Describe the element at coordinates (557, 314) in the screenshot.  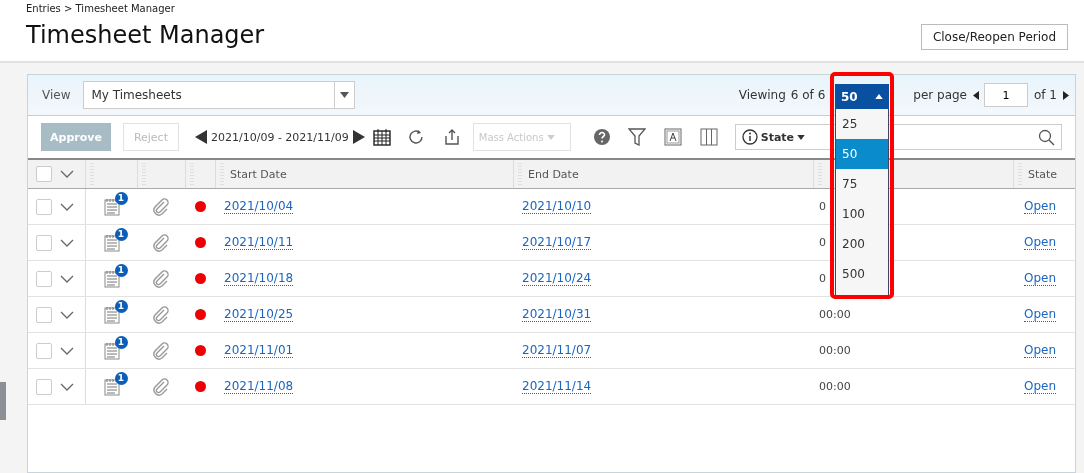
I see `end-date-link: 2021/10/31` at that location.